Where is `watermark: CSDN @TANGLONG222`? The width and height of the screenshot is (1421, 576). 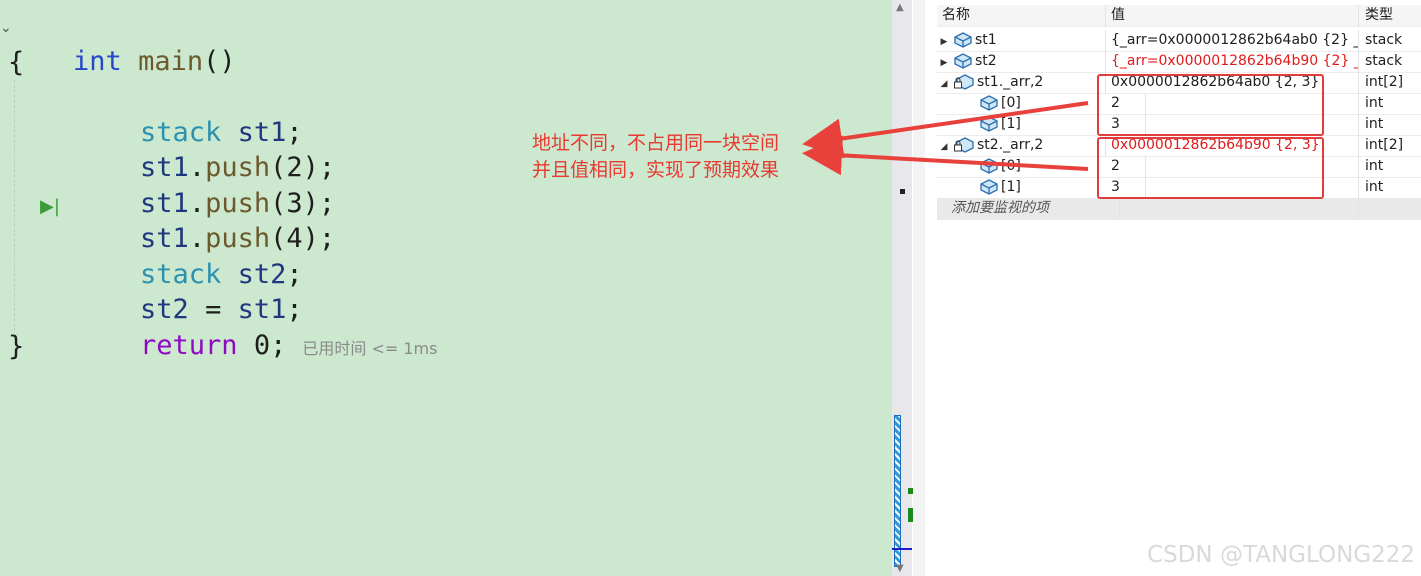 watermark: CSDN @TANGLONG222 is located at coordinates (1281, 555).